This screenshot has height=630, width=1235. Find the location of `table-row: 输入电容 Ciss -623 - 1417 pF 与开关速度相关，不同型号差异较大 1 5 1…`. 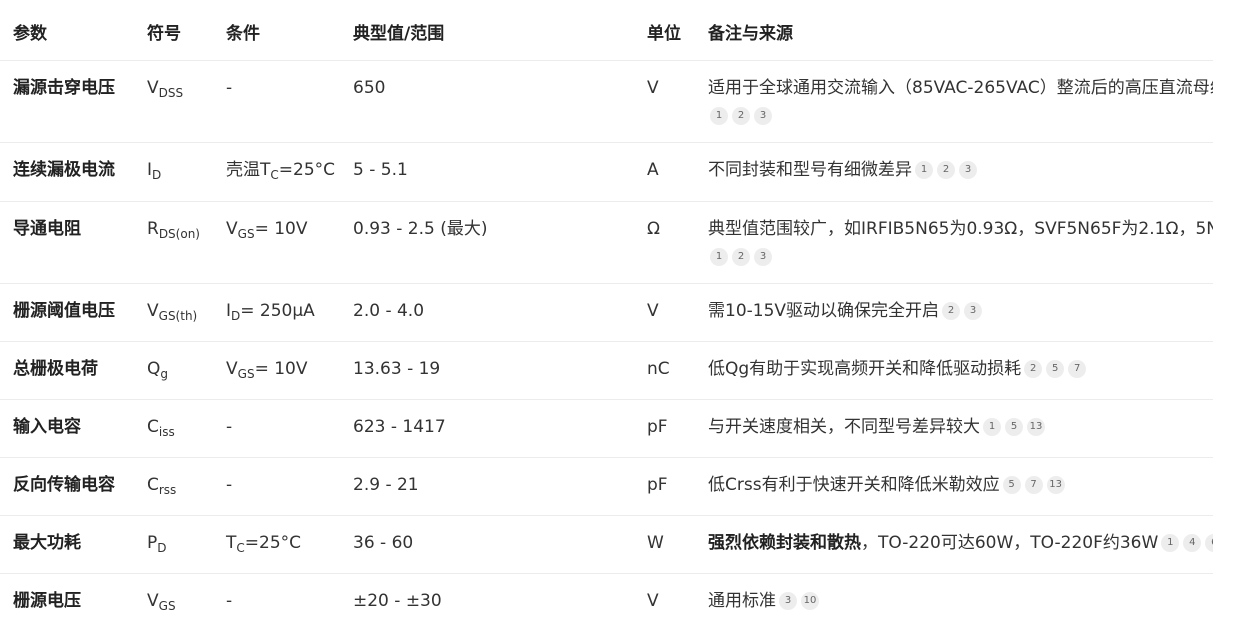

table-row: 输入电容 Ciss -623 - 1417 pF 与开关速度相关，不同型号差异较大 1 5 1… is located at coordinates (606, 428).